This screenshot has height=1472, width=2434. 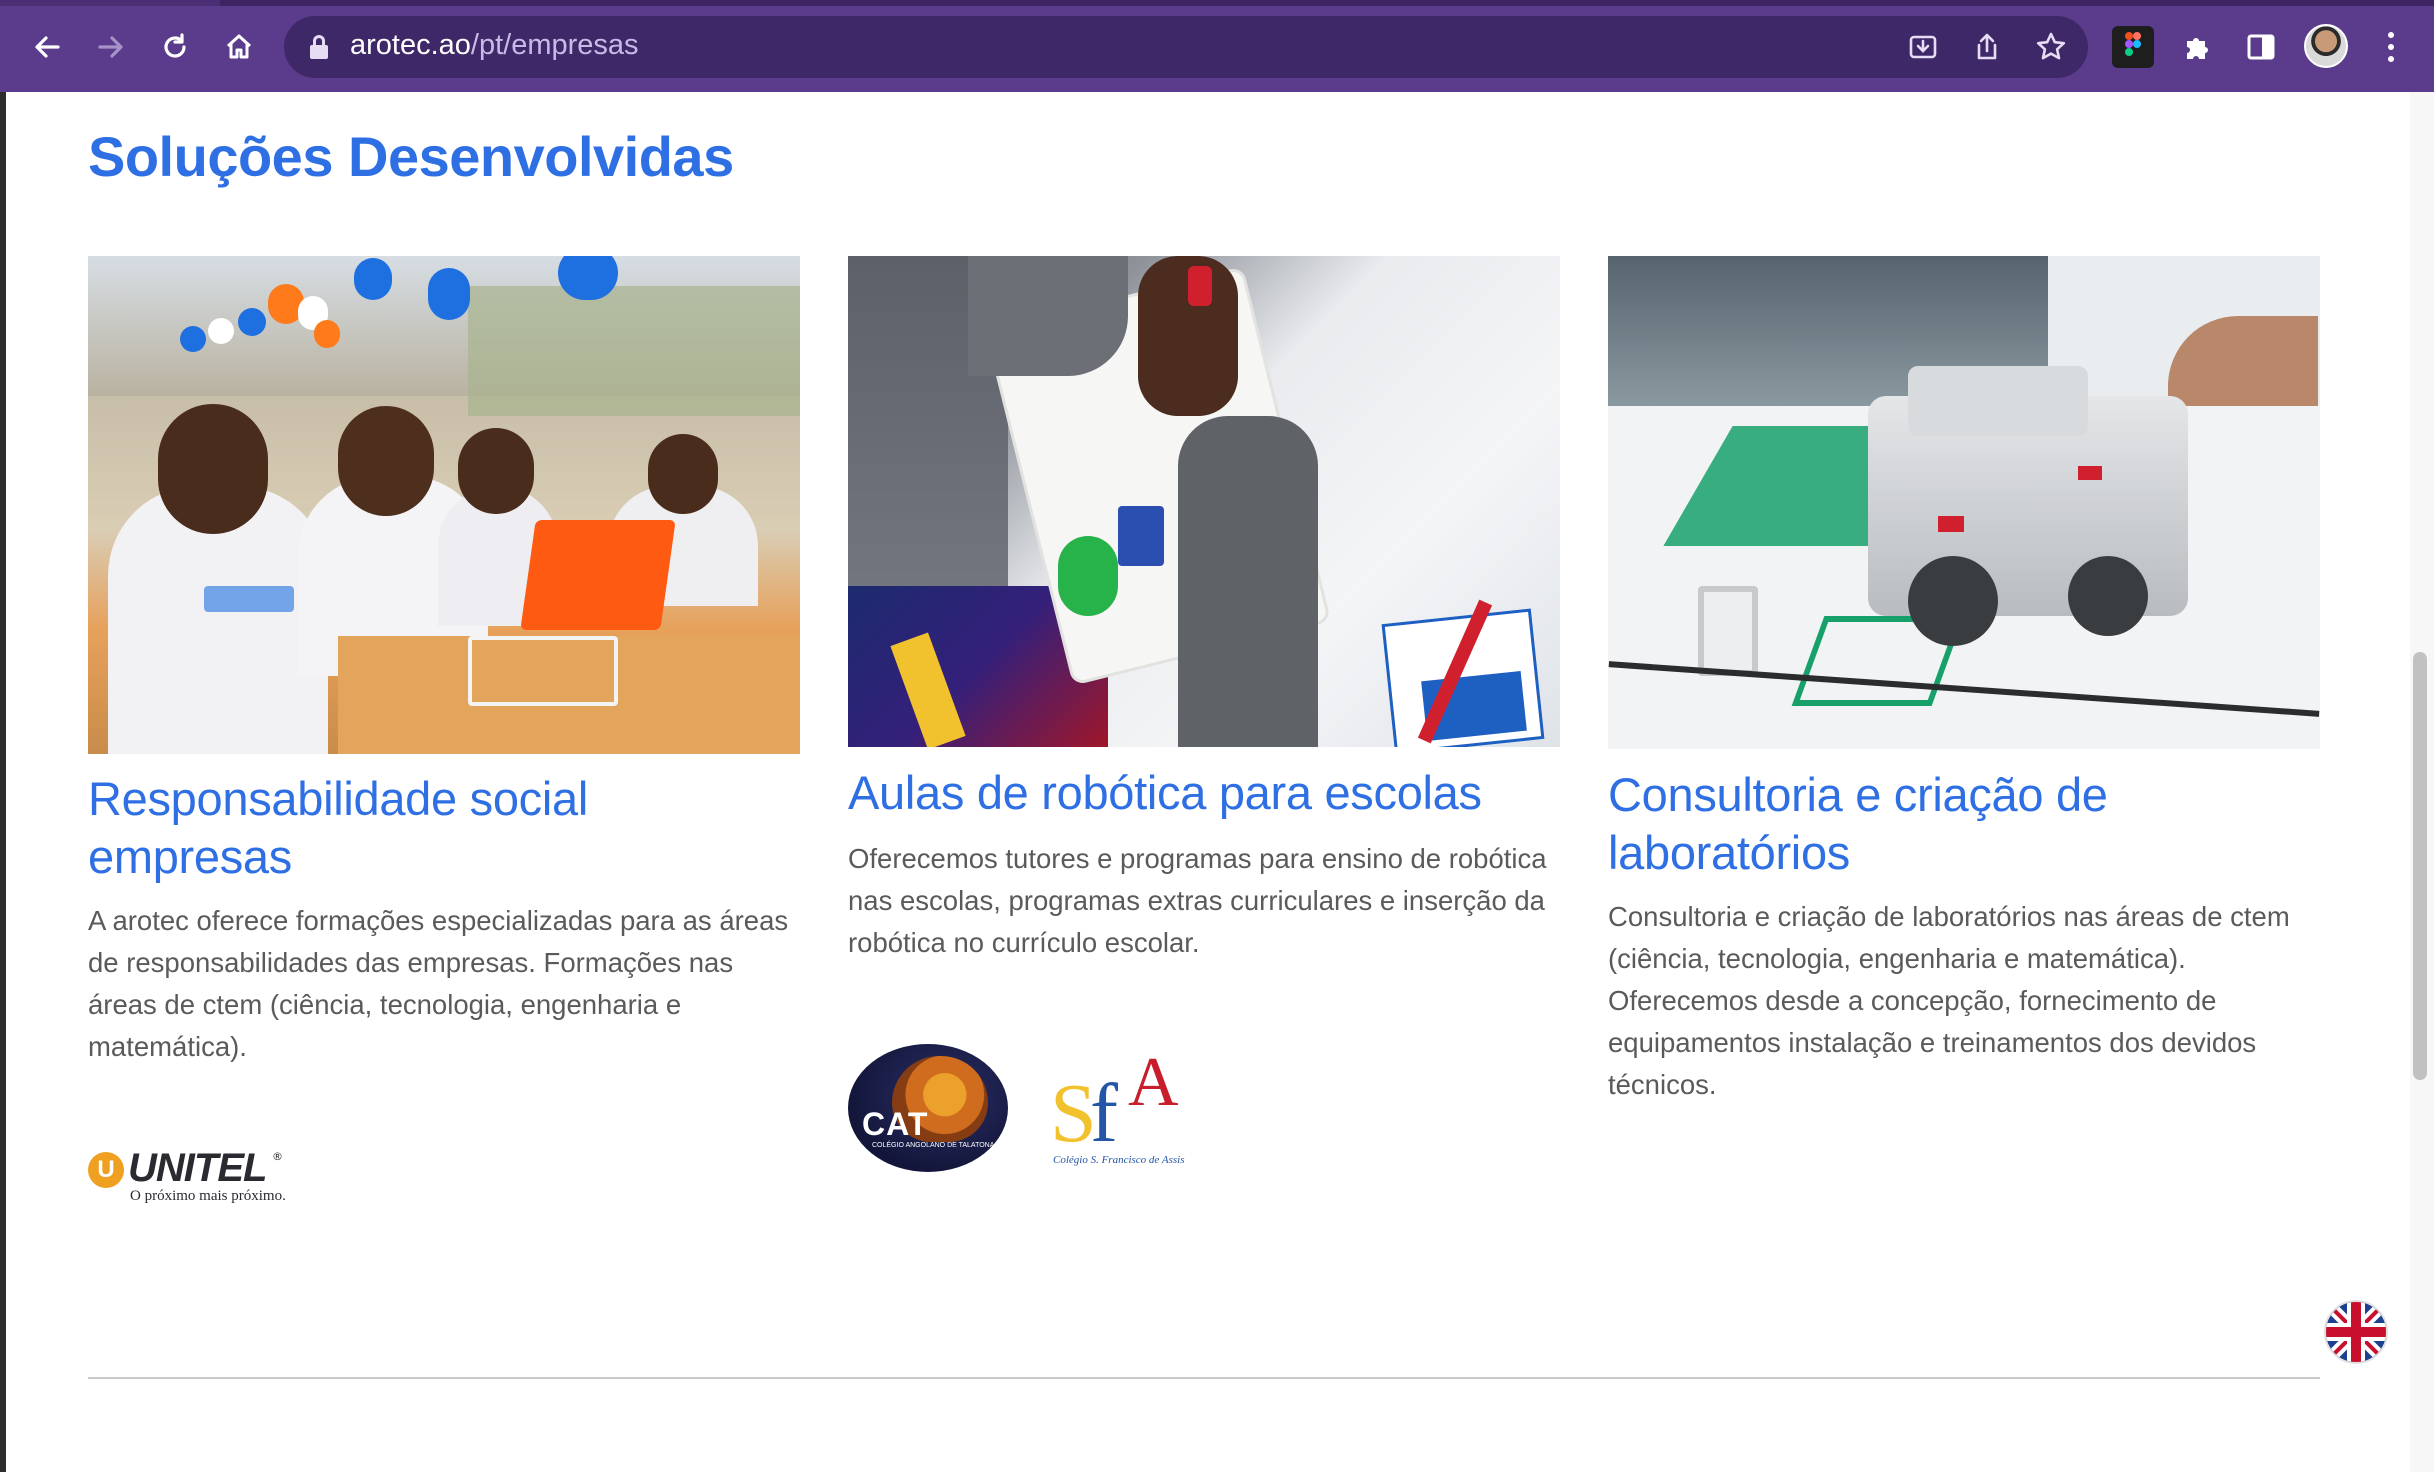 I want to click on forward-button, so click(x=111, y=47).